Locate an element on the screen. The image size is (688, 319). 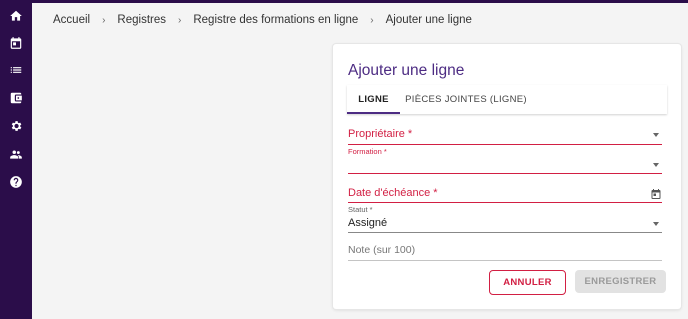
owner-select: Propriétaire * is located at coordinates (505, 134).